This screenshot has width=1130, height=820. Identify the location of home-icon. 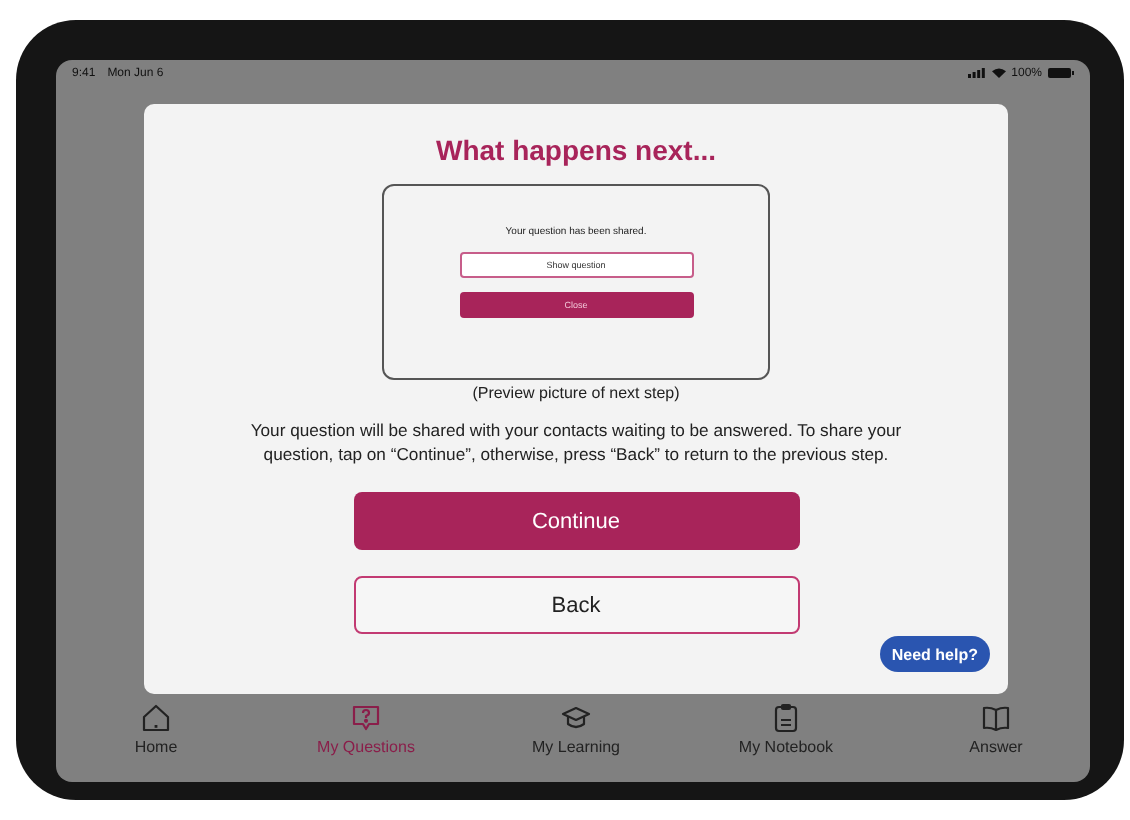
(156, 718).